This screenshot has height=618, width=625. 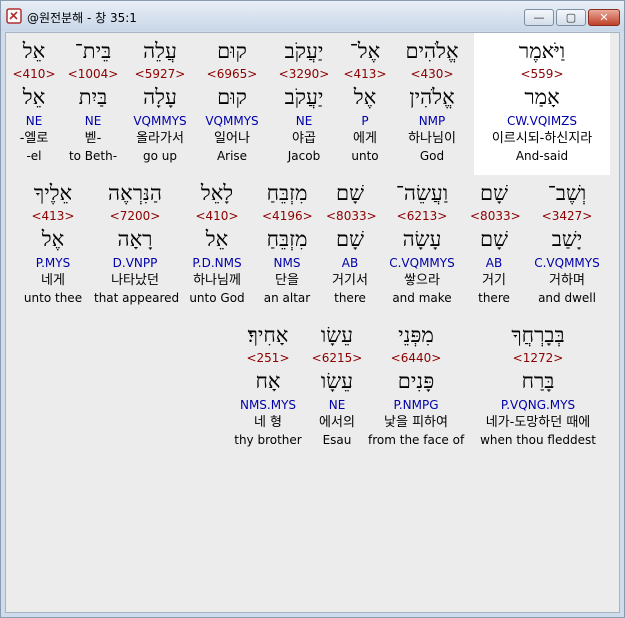 What do you see at coordinates (34, 156) in the screenshot?
I see `english-gloss: -el` at bounding box center [34, 156].